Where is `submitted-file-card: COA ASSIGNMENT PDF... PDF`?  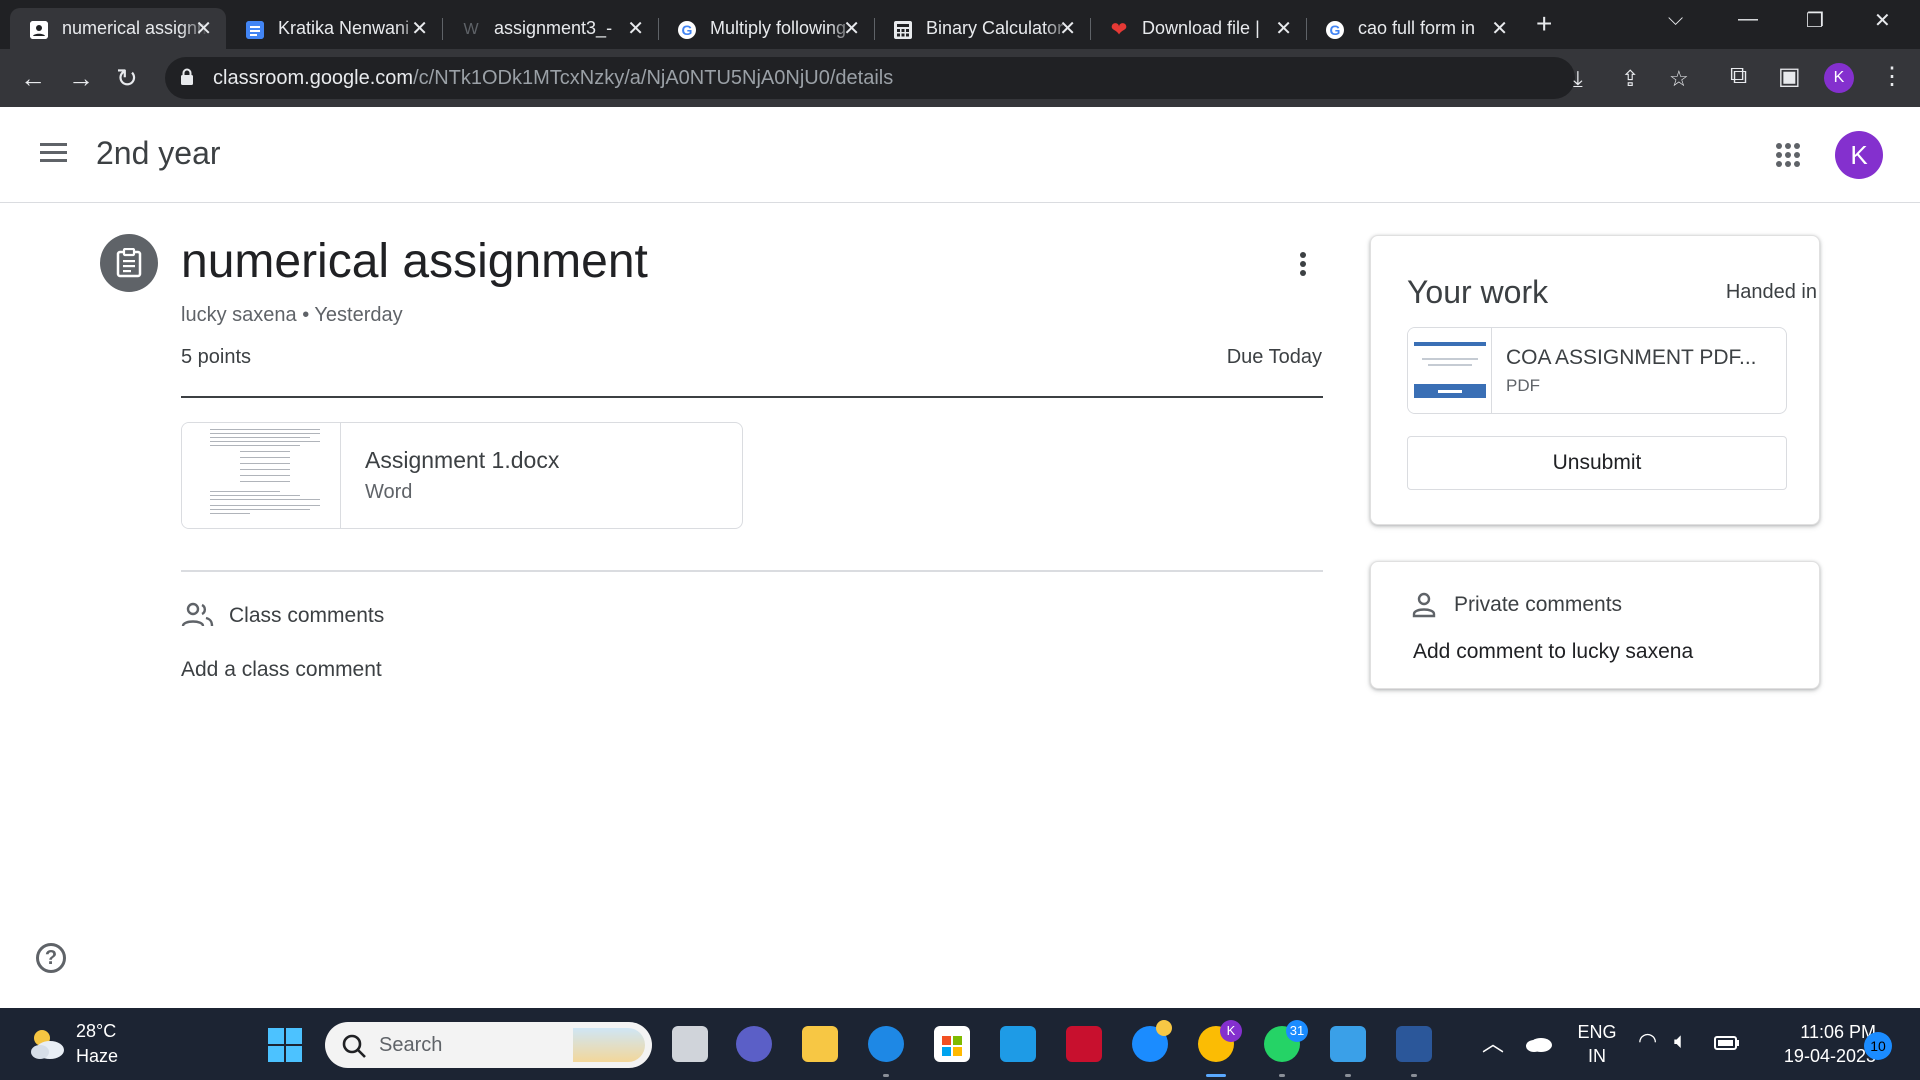 submitted-file-card: COA ASSIGNMENT PDF... PDF is located at coordinates (1597, 370).